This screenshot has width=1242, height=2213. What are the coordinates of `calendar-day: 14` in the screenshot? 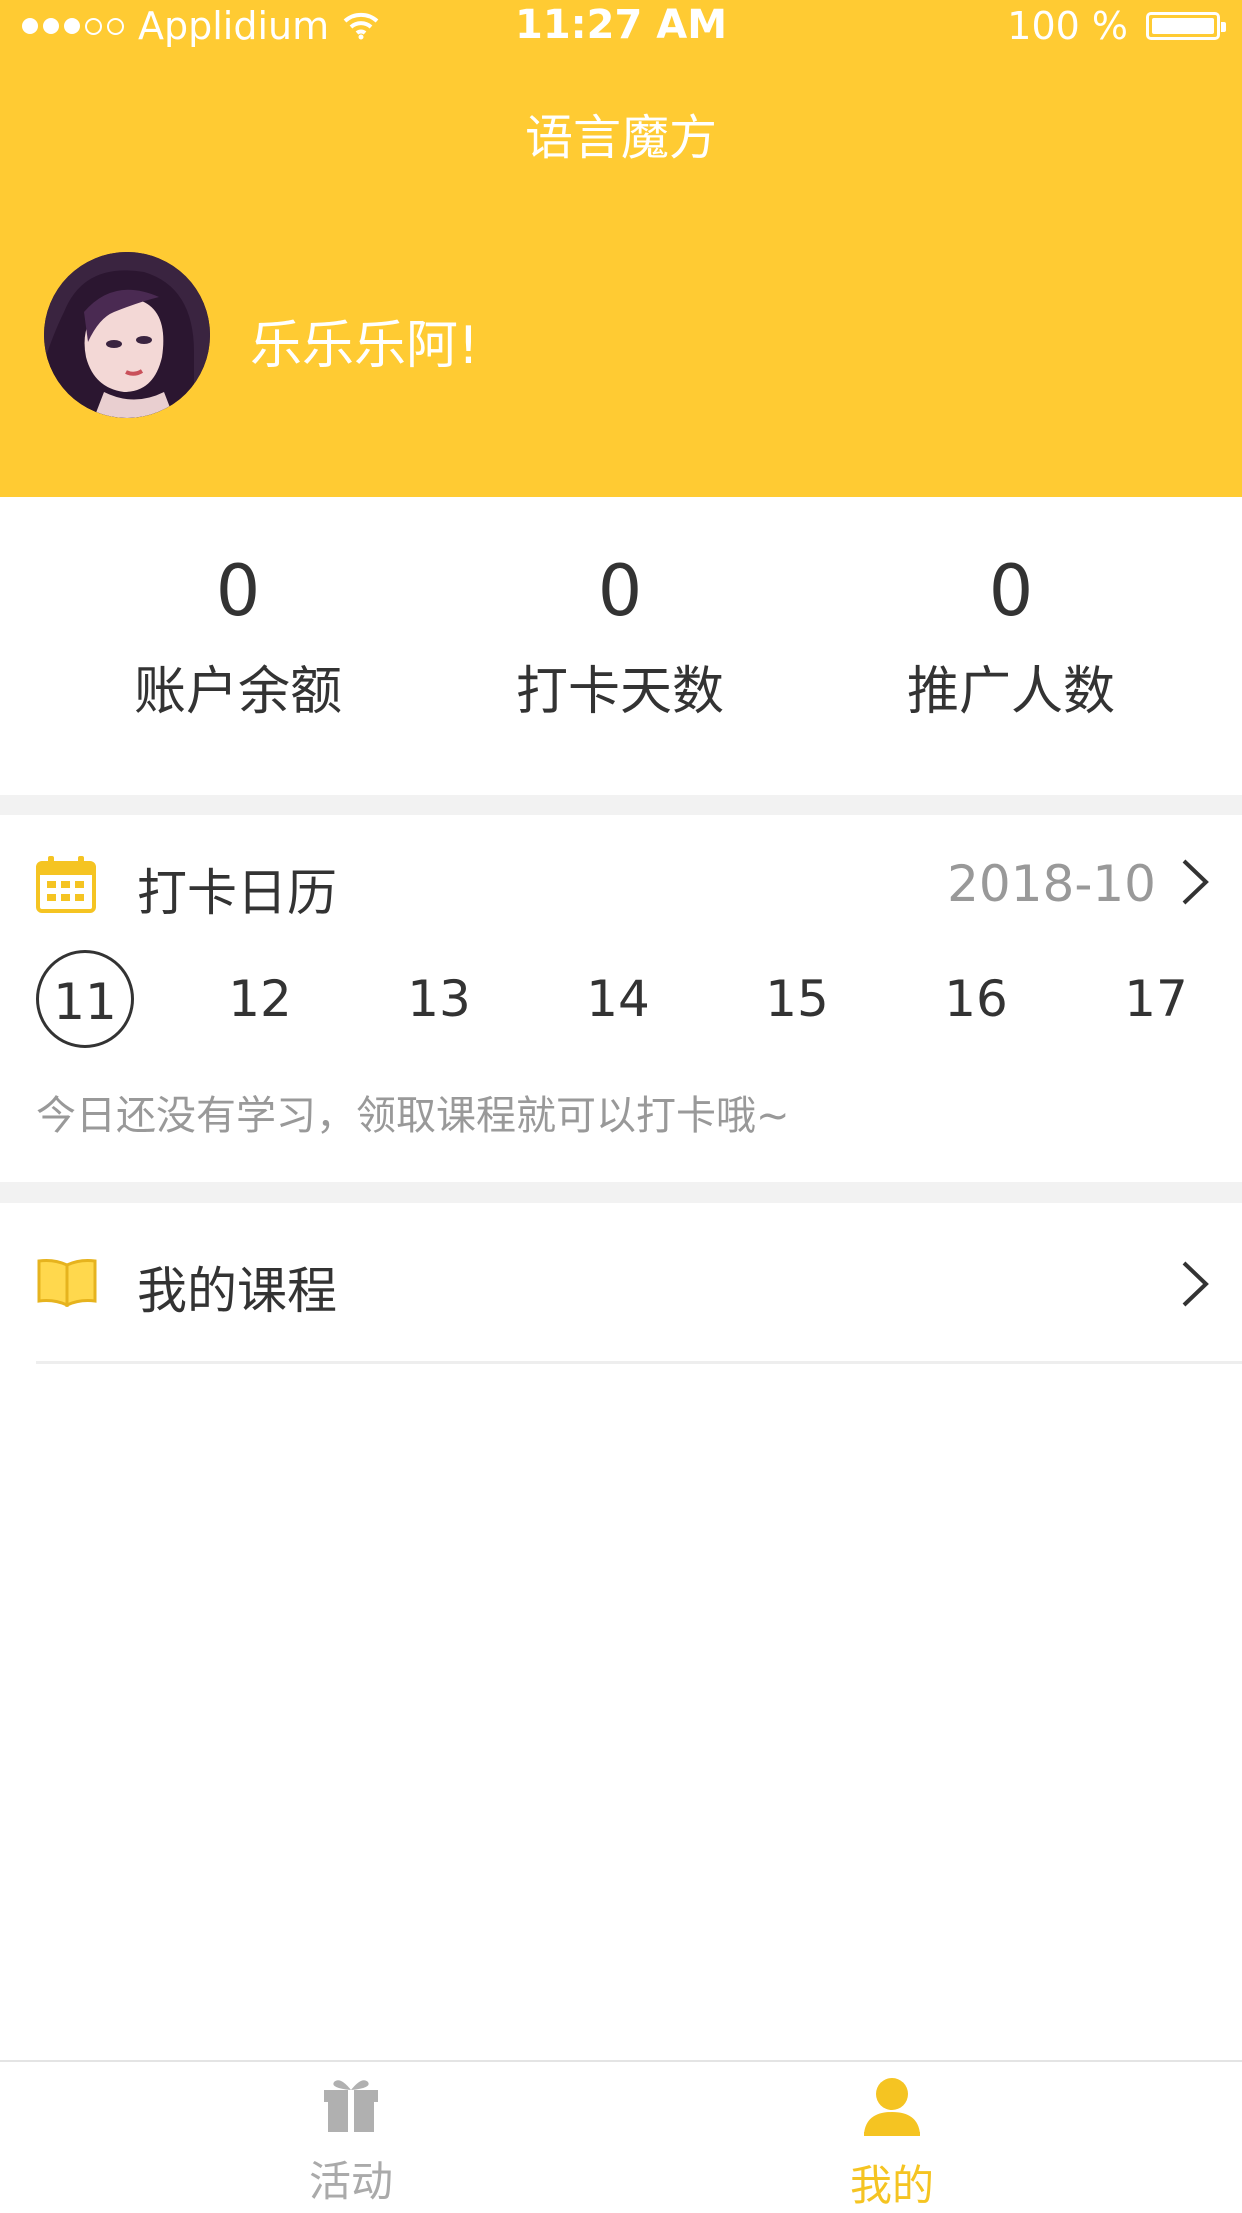 It's located at (618, 999).